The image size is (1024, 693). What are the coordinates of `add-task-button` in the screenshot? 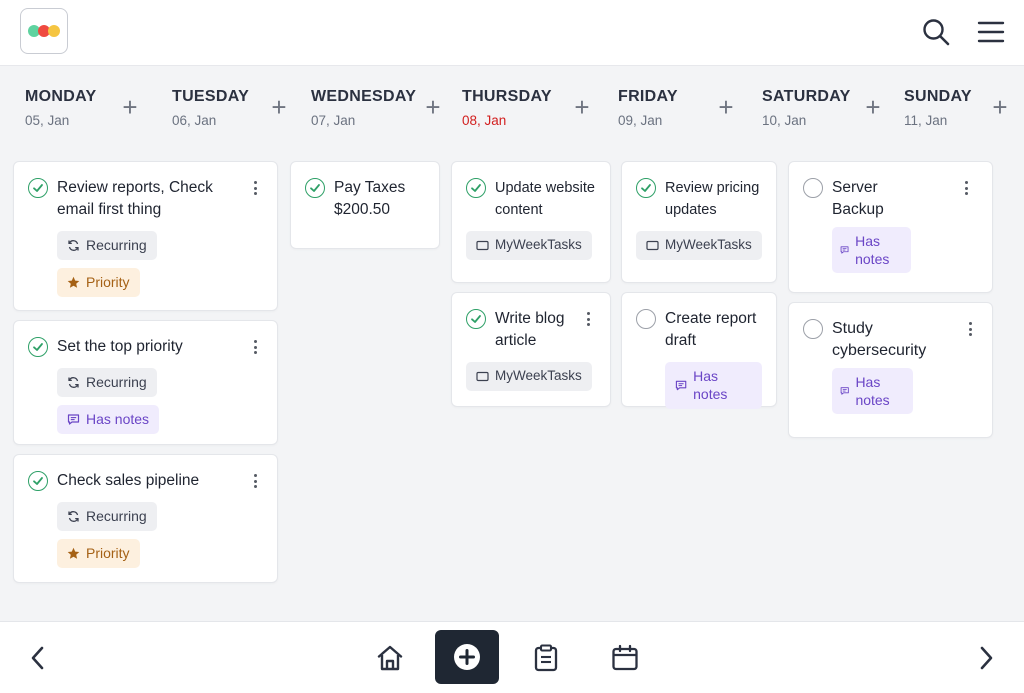 It's located at (467, 657).